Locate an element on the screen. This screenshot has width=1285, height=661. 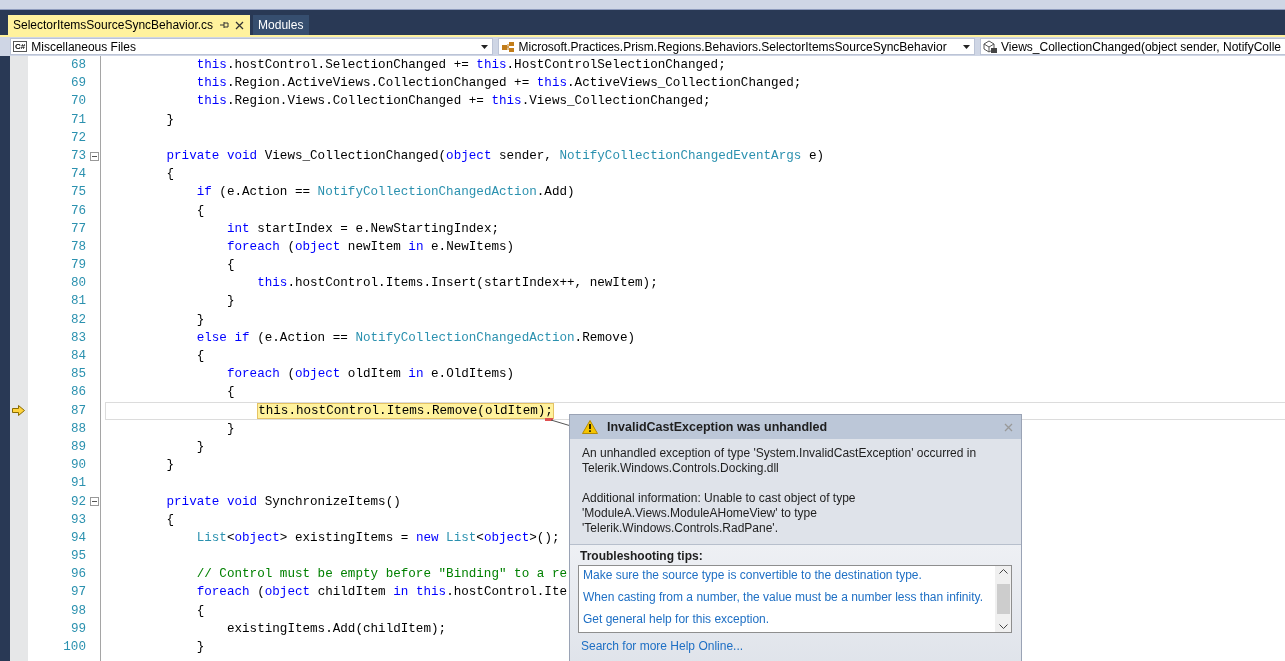
file-icon: C# is located at coordinates (20, 46).